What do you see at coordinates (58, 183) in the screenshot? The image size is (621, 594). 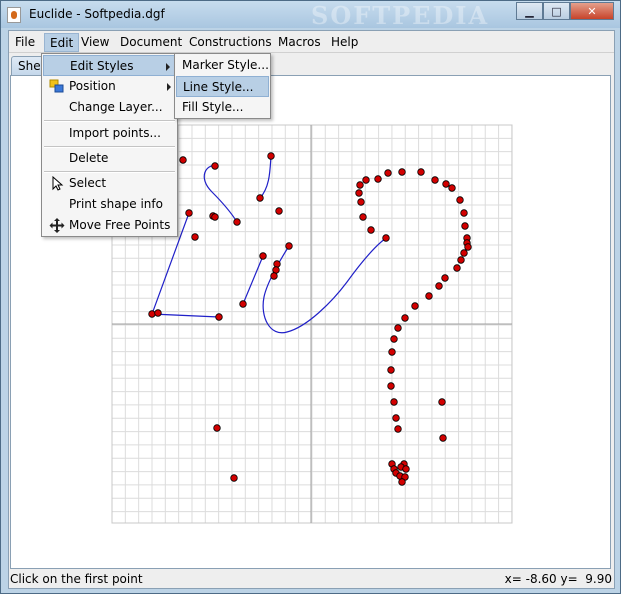 I see `cursor-arrow-icon` at bounding box center [58, 183].